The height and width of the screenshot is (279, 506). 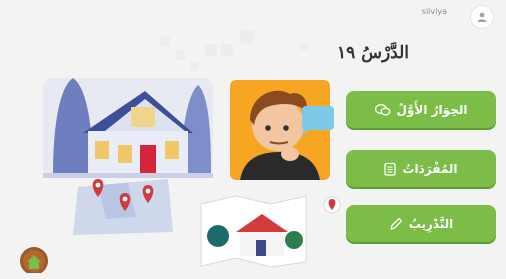 I want to click on house-map-illustration, so click(x=253, y=231).